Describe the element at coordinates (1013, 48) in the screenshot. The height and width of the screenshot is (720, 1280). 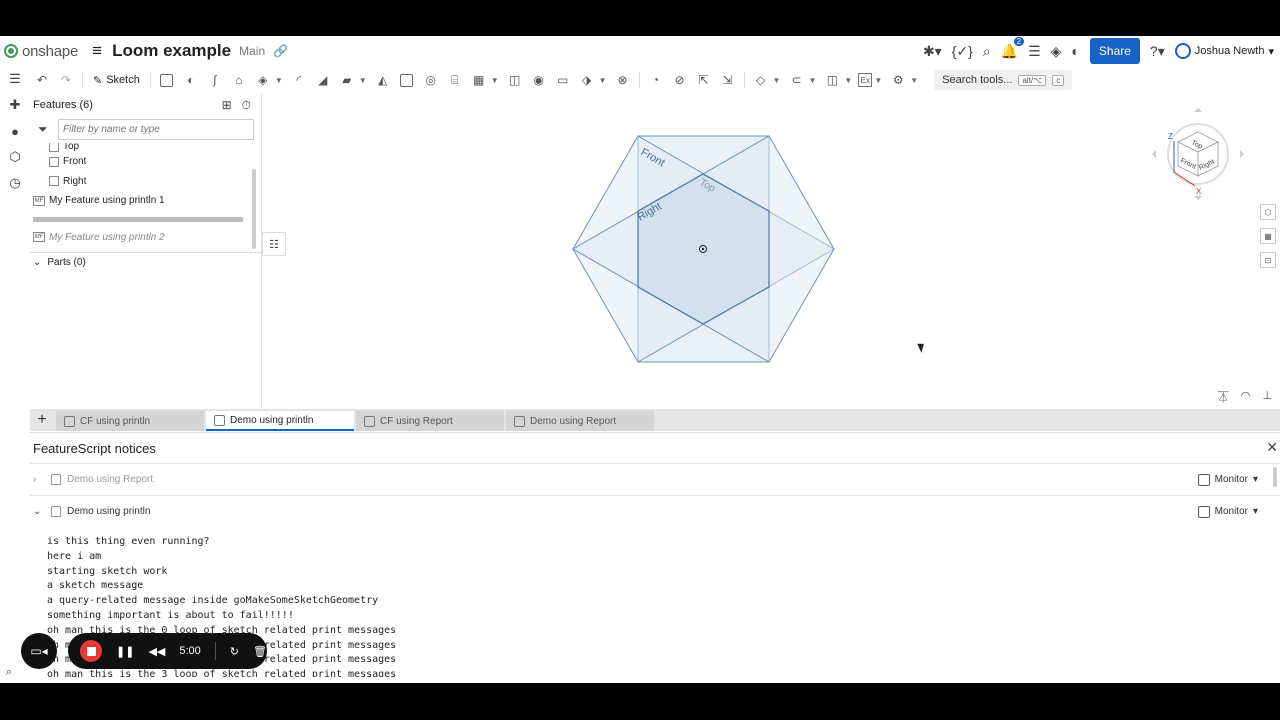
I see `notifications-icon: 🔔 2` at that location.